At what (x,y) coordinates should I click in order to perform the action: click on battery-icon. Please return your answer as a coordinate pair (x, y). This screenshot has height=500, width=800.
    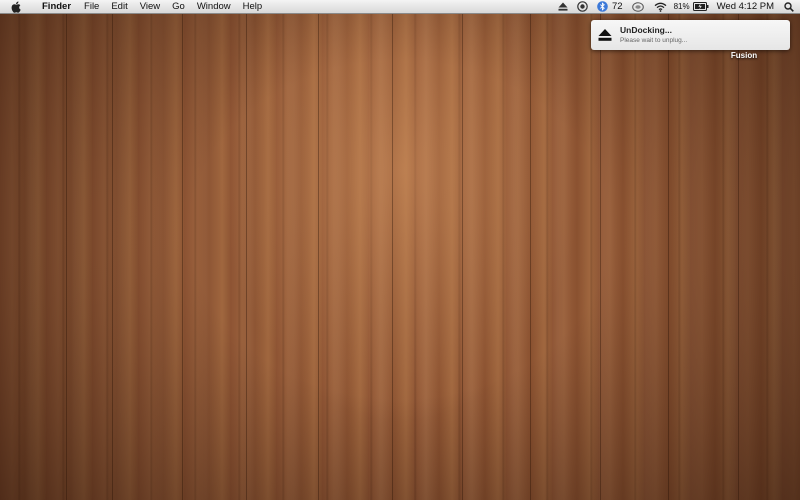
    Looking at the image, I should click on (700, 7).